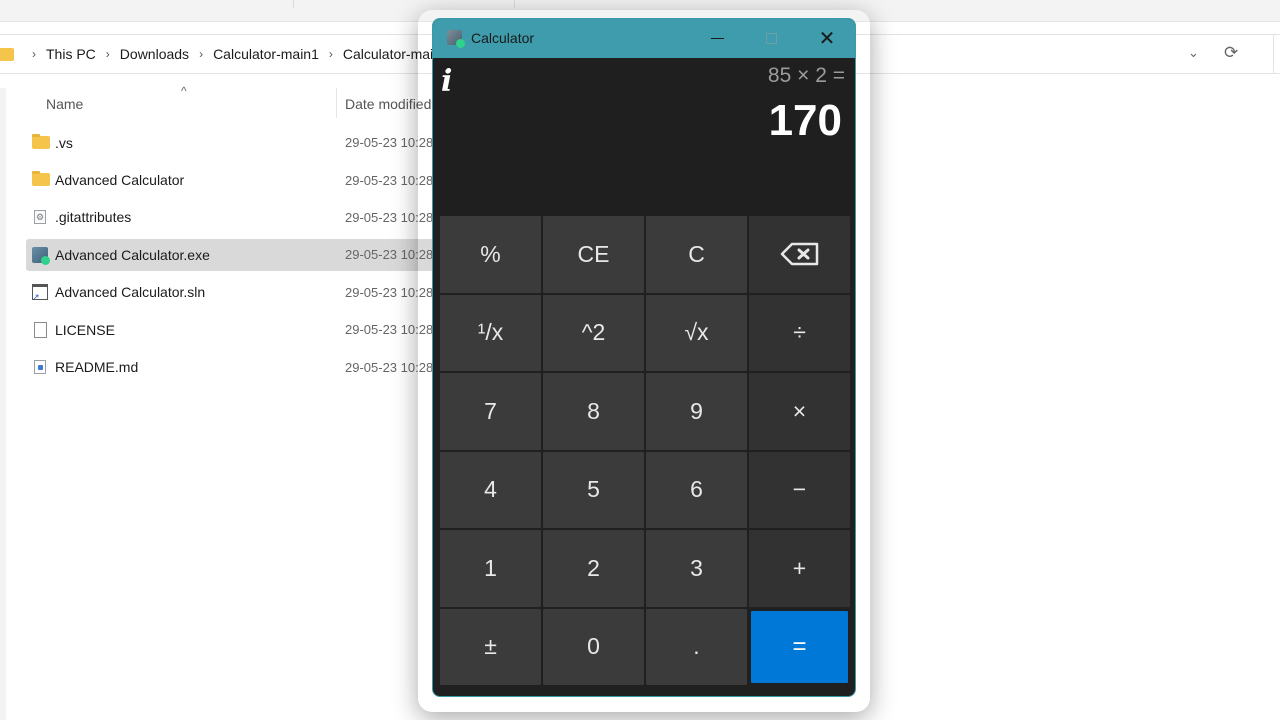 This screenshot has width=1280, height=720. I want to click on square-root-key: √x, so click(696, 332).